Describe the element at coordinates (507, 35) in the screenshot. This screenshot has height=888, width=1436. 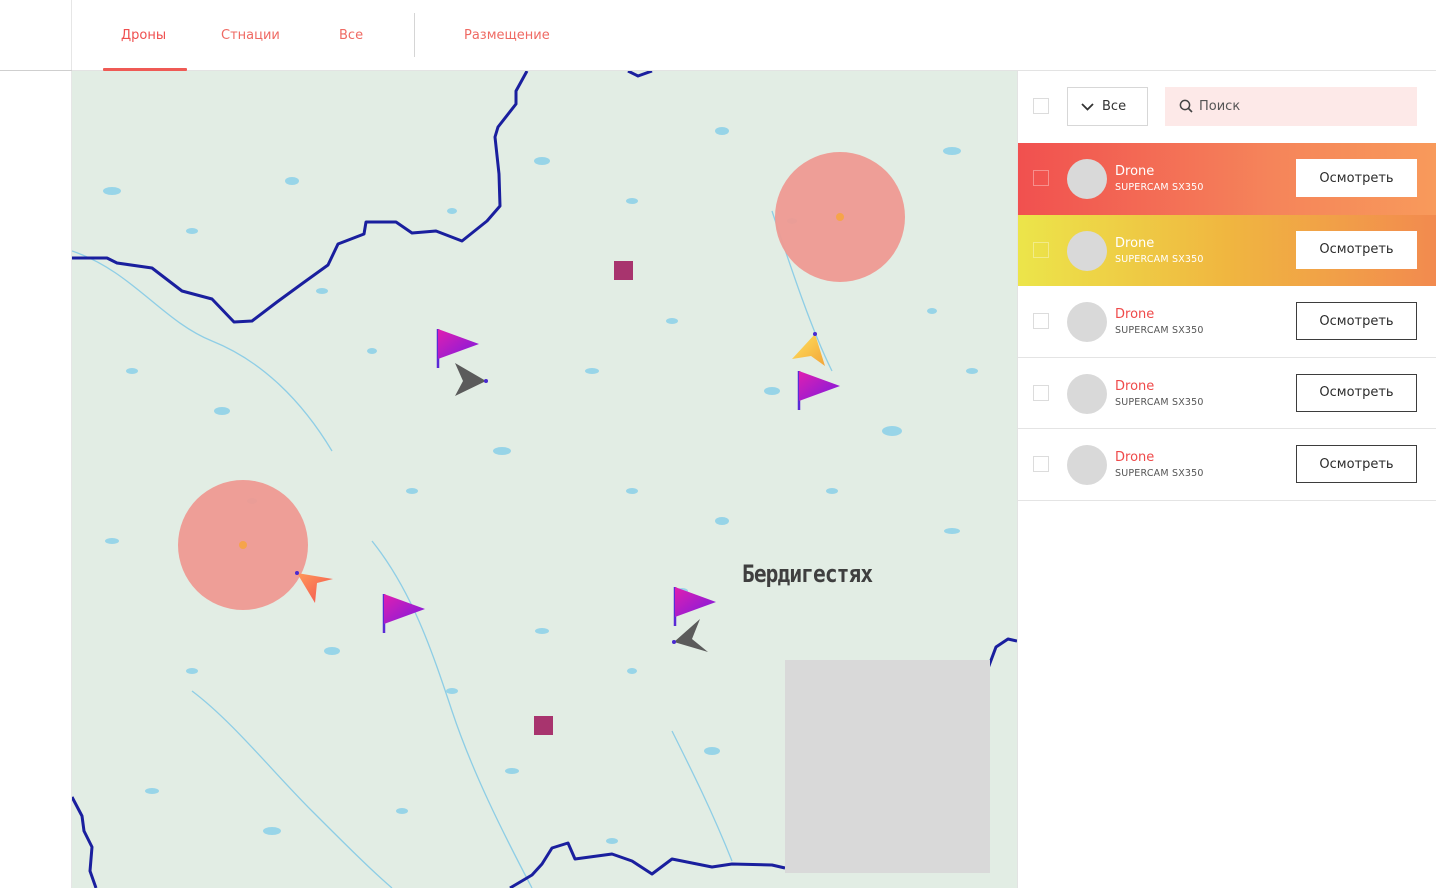
I see `tab-placement: Размещение` at that location.